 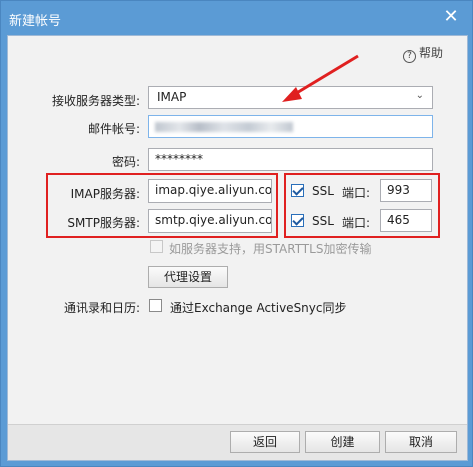 I want to click on annotation-arrow, so click(x=320, y=78).